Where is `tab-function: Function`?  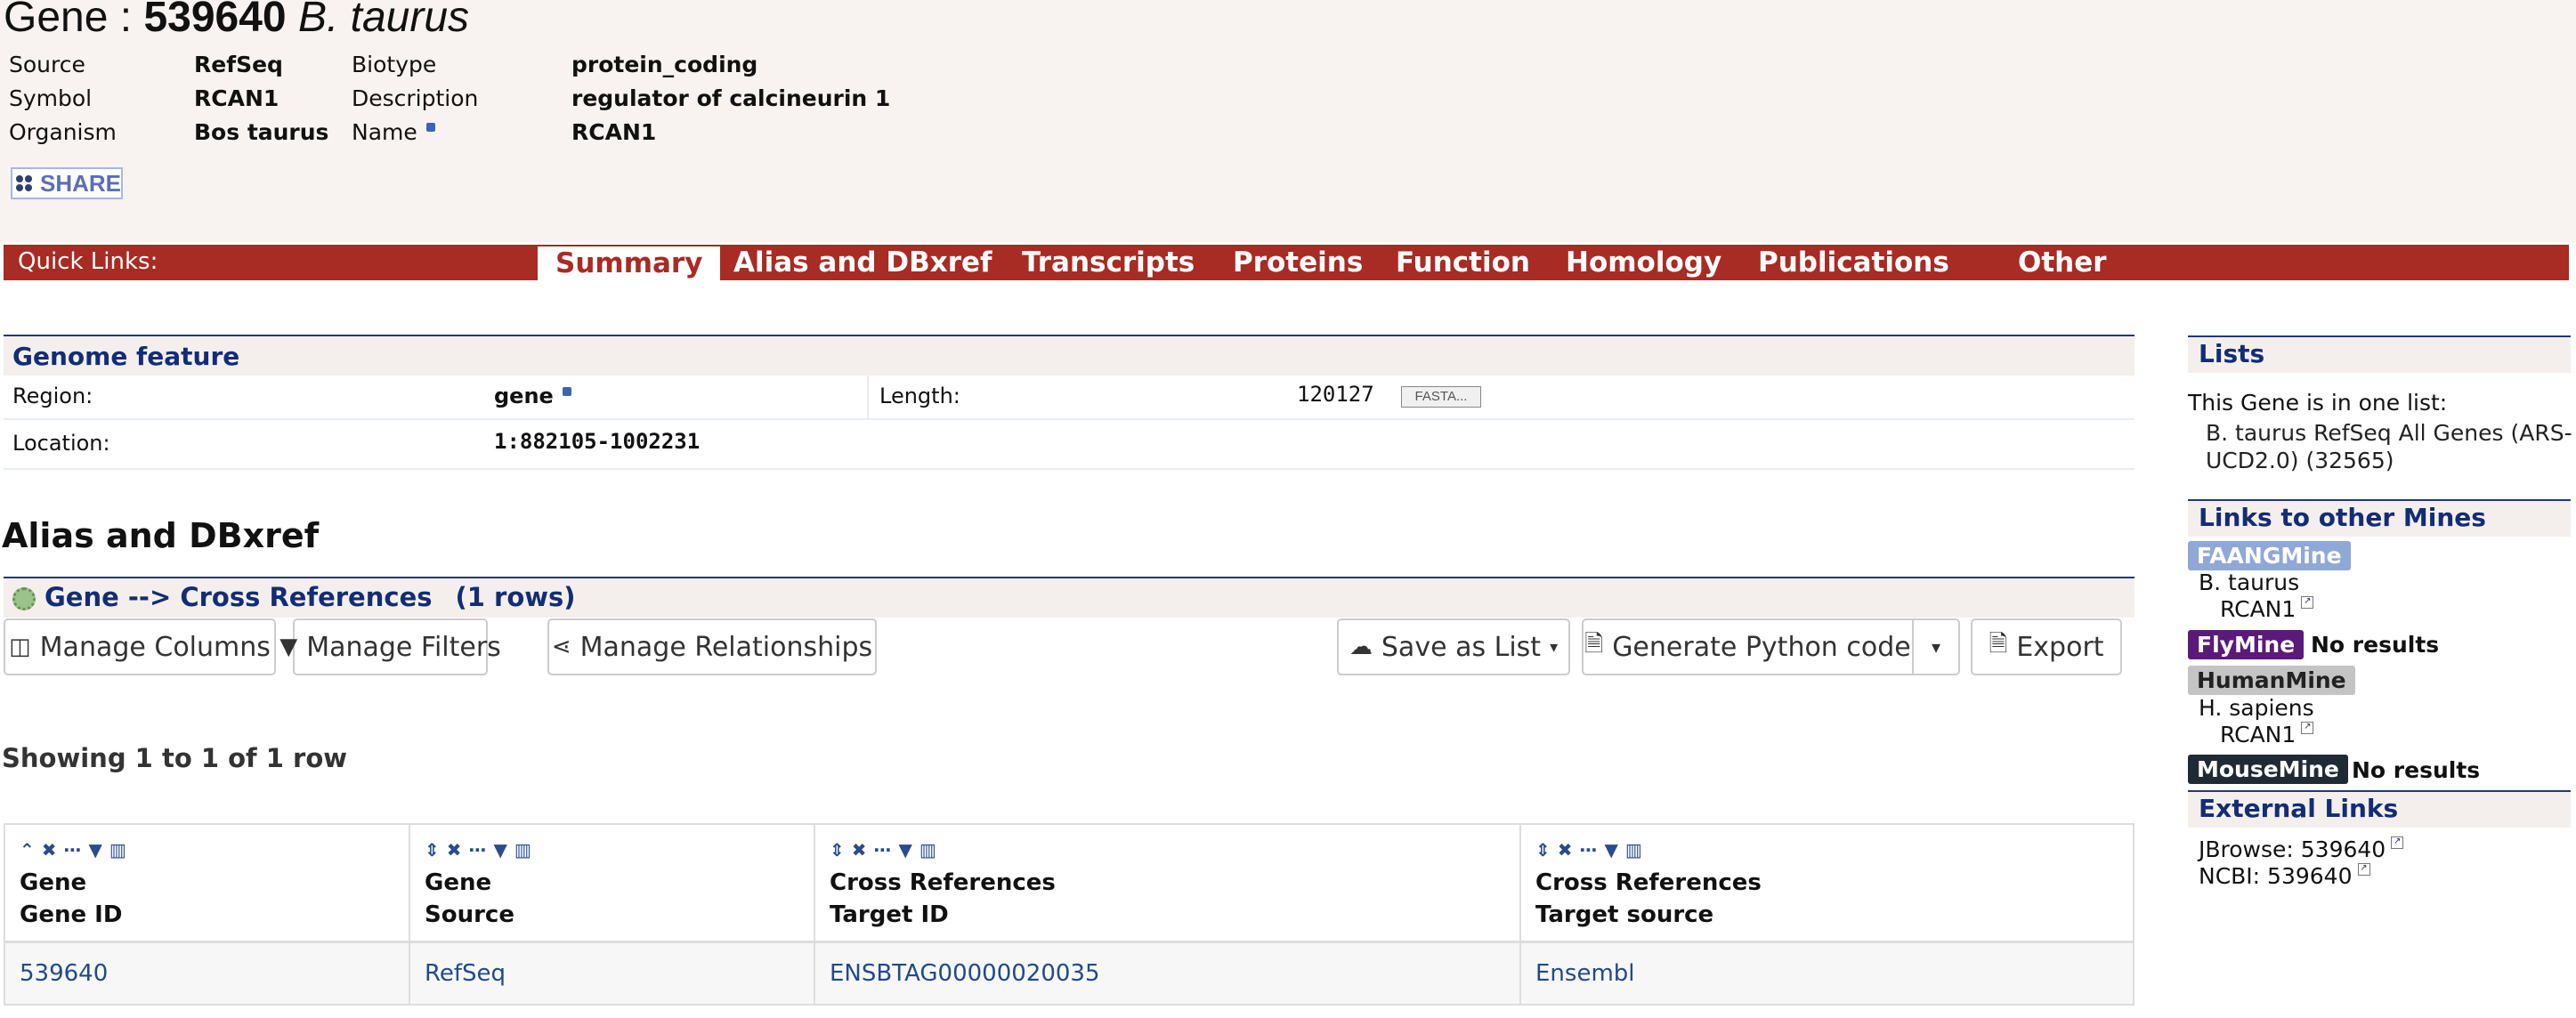 tab-function: Function is located at coordinates (1463, 263).